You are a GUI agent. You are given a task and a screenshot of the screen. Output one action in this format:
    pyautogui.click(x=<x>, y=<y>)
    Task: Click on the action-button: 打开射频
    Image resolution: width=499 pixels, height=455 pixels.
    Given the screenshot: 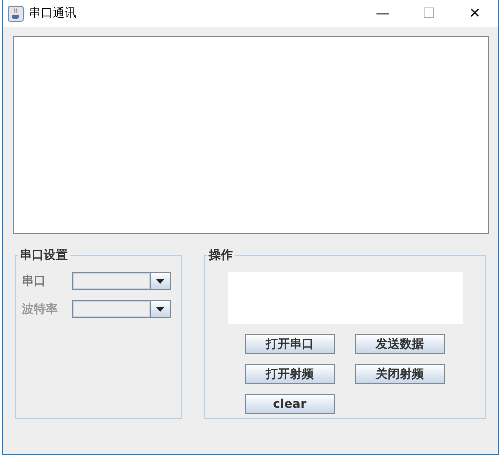 What is the action you would take?
    pyautogui.click(x=290, y=374)
    